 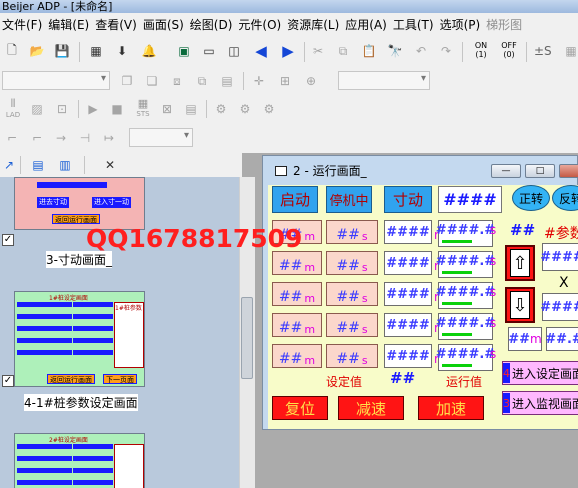 I want to click on io-icon: ⊠, so click(x=167, y=109).